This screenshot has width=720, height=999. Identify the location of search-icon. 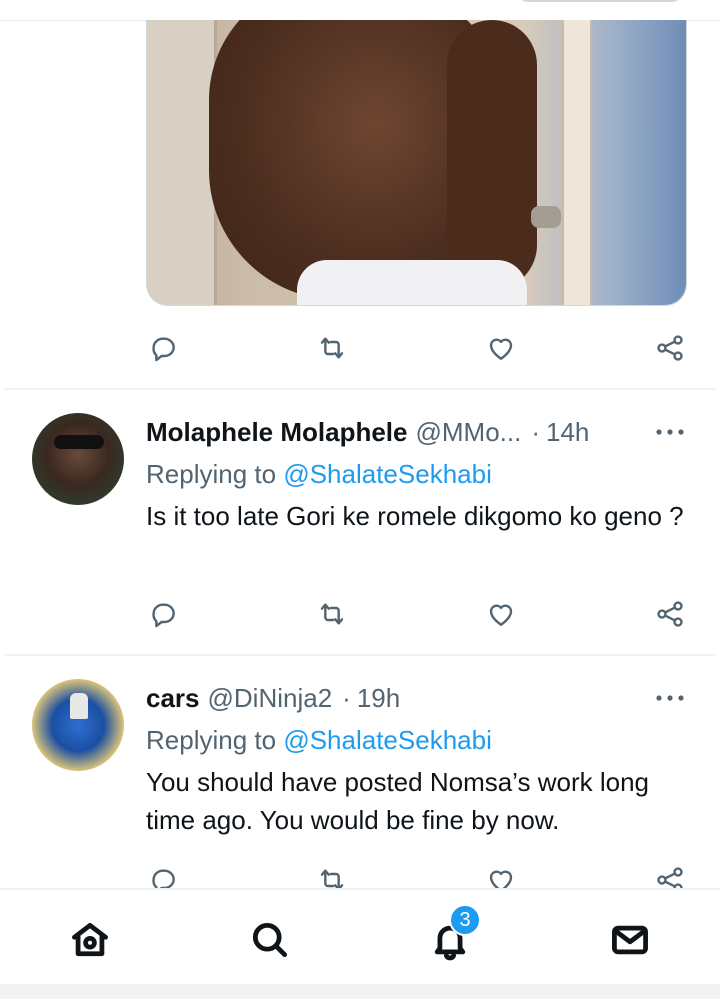
(270, 940).